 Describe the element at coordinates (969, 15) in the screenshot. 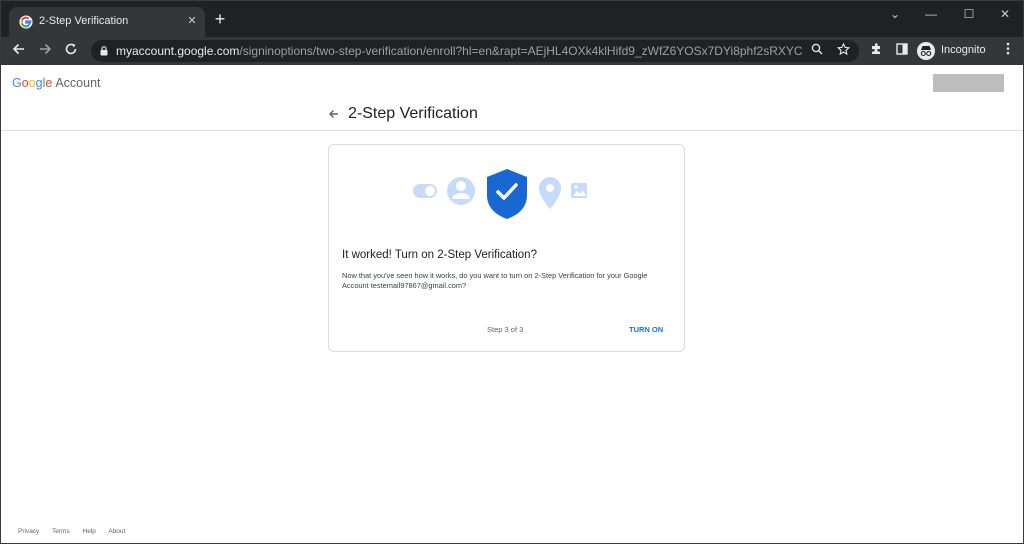

I see `maximize-button: ☐` at that location.